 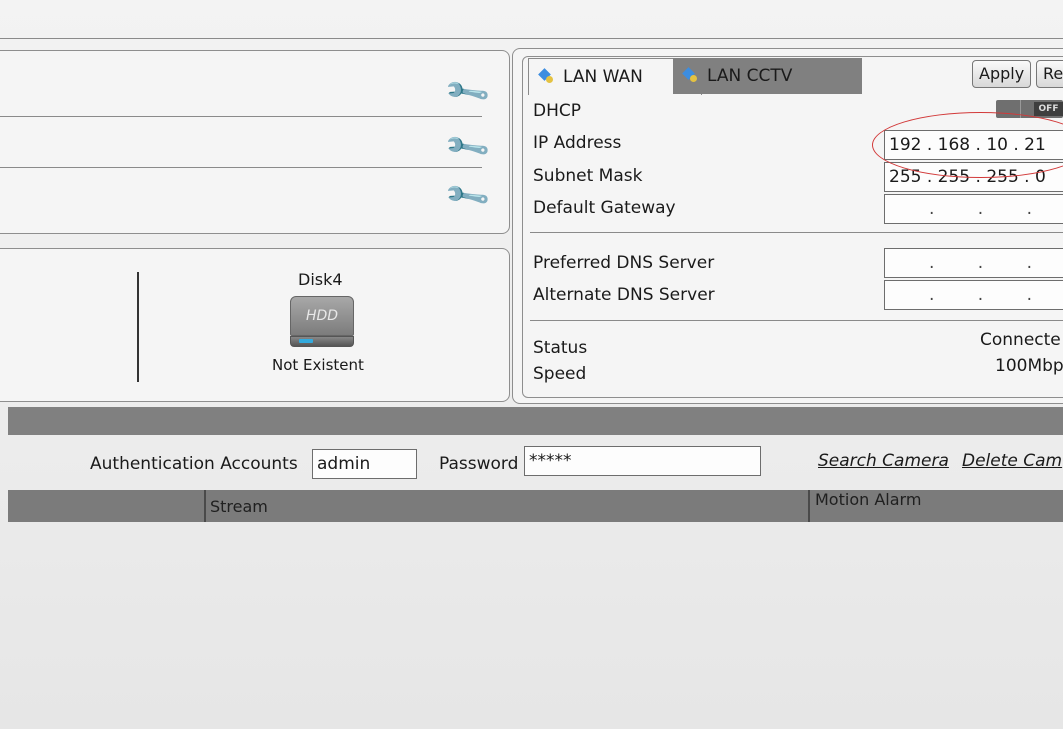 I want to click on alternate-dns-field: . . ., so click(x=973, y=295).